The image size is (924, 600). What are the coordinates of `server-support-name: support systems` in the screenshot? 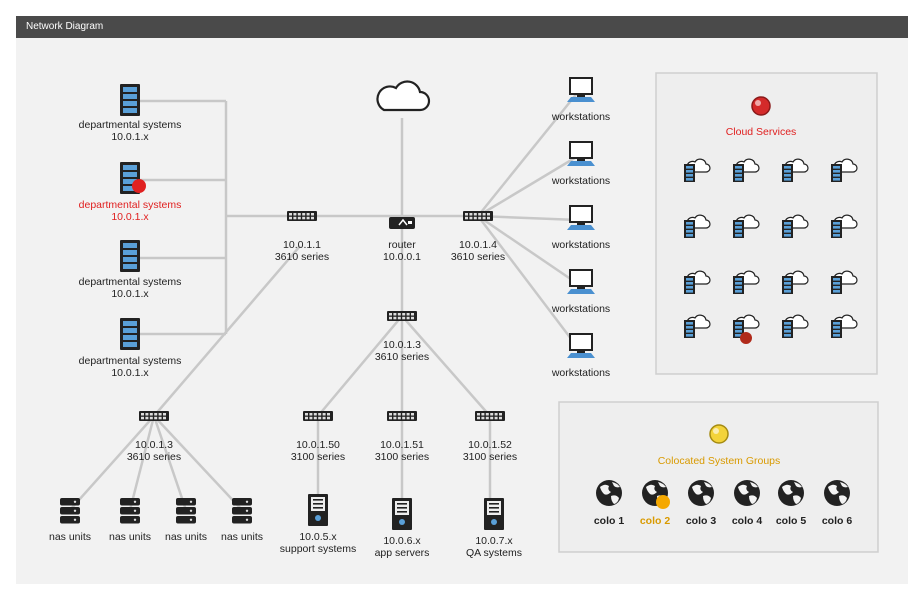 It's located at (318, 549).